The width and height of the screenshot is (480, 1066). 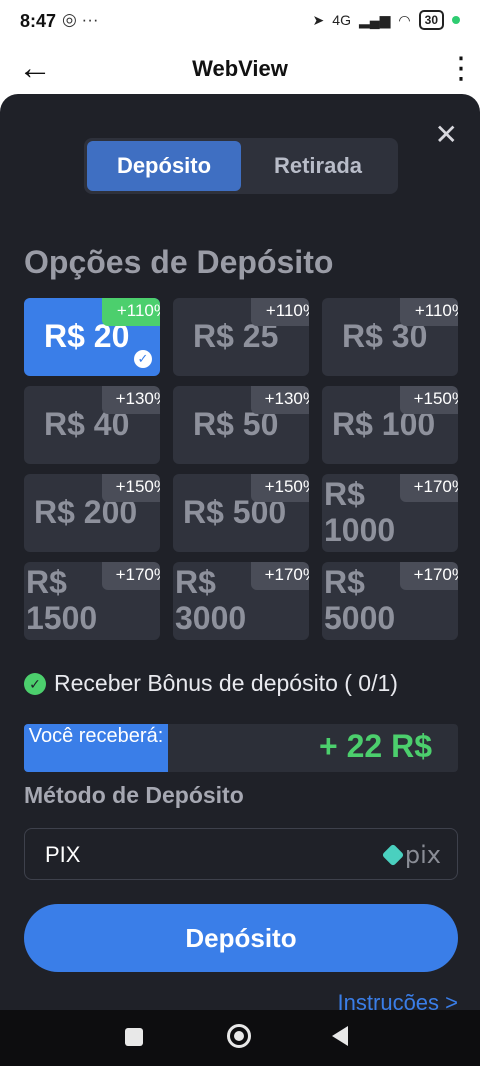 What do you see at coordinates (318, 166) in the screenshot?
I see `tab-retirada: Retirada` at bounding box center [318, 166].